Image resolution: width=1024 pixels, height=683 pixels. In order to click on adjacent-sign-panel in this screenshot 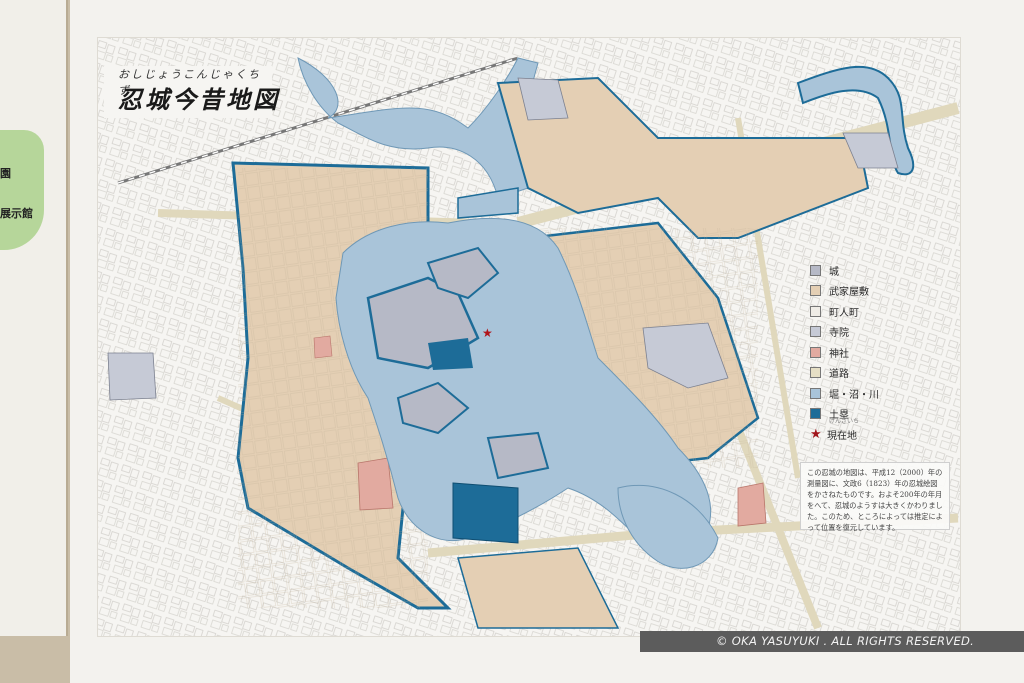, I will do `click(34, 318)`.